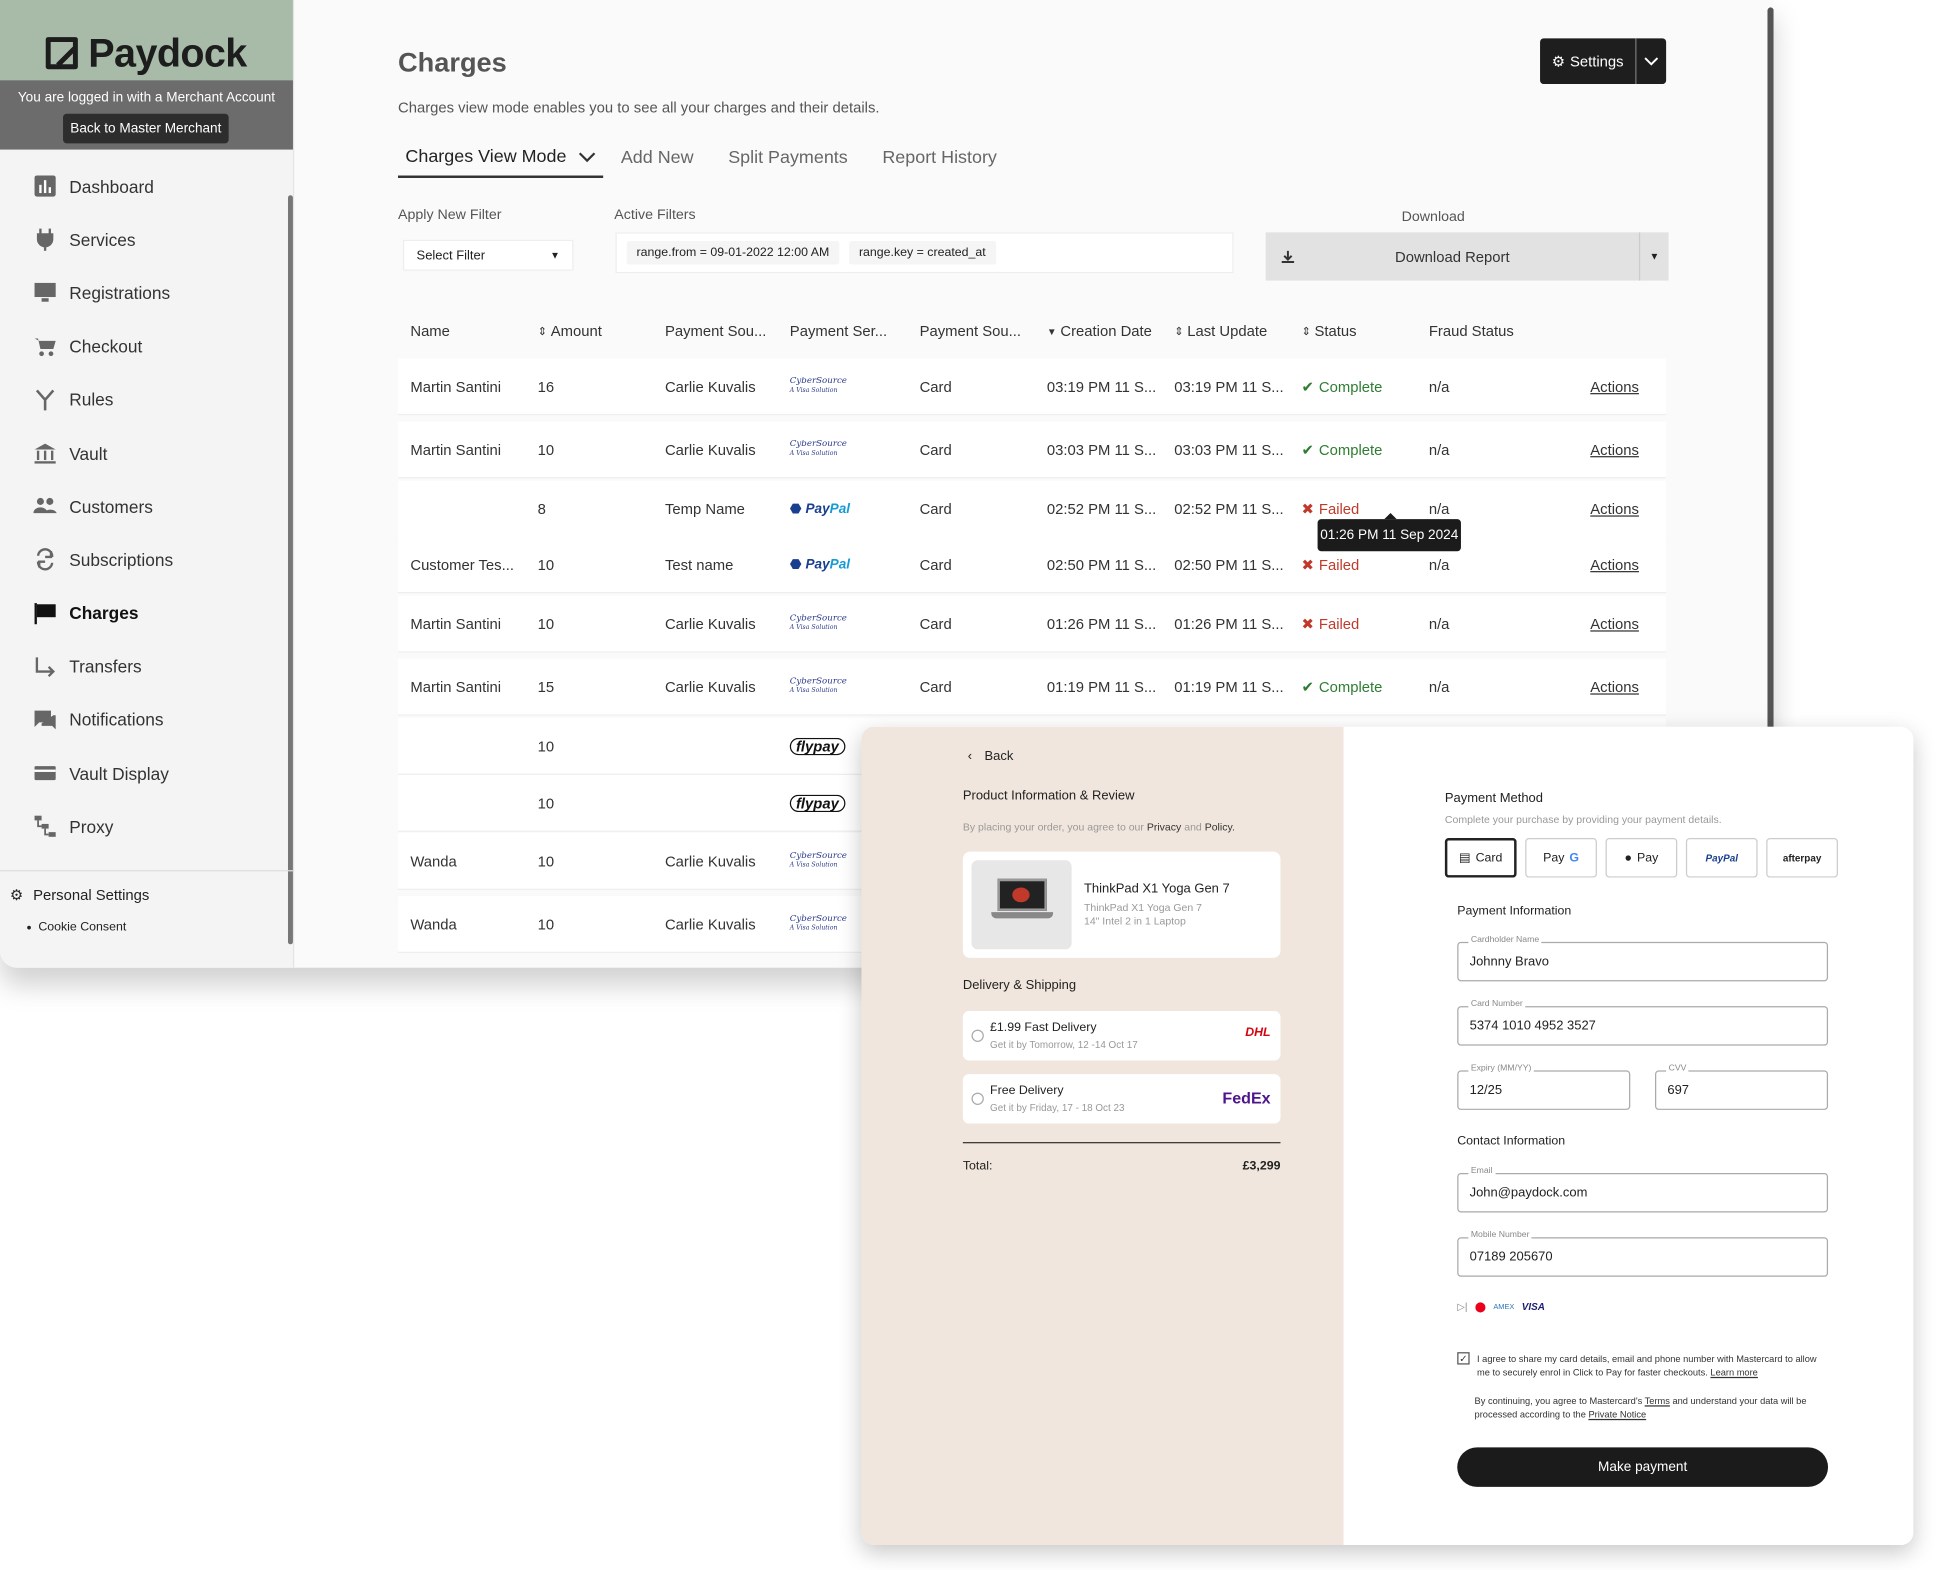 This screenshot has height=1570, width=1938. What do you see at coordinates (1021, 905) in the screenshot?
I see `laptop-image` at bounding box center [1021, 905].